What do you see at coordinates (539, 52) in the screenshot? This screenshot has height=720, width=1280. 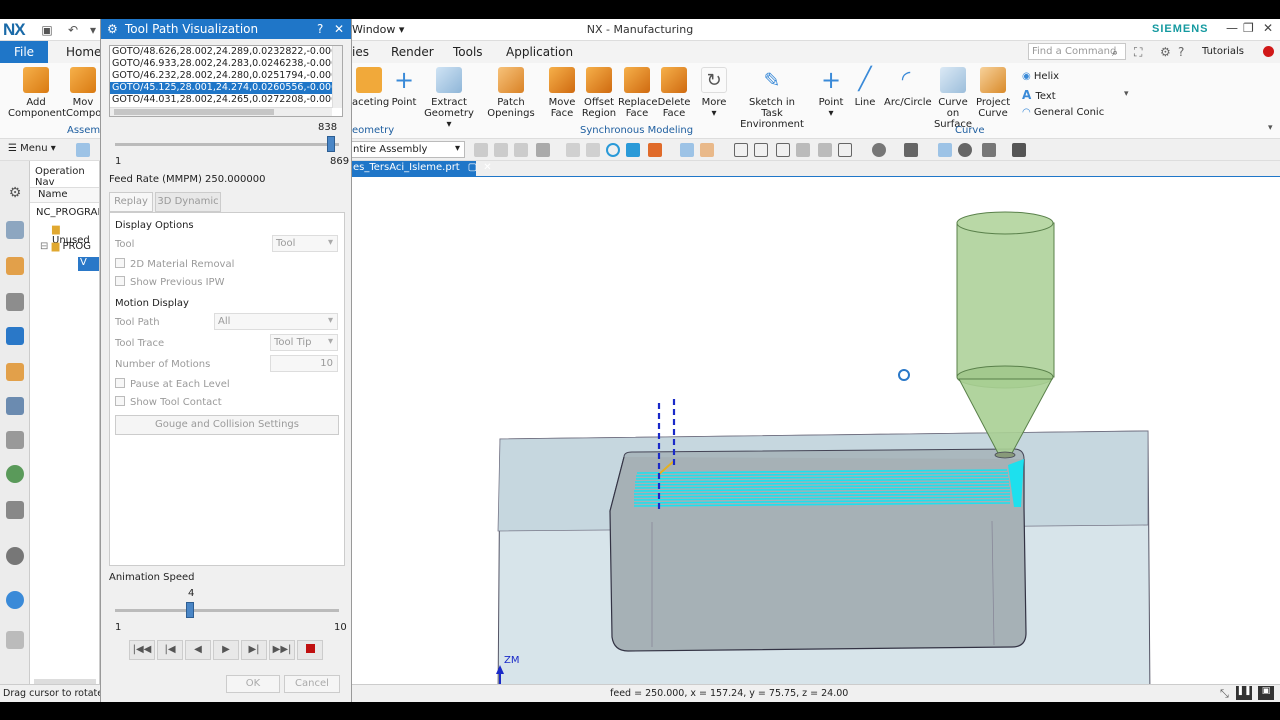 I see `tab-application: Application` at bounding box center [539, 52].